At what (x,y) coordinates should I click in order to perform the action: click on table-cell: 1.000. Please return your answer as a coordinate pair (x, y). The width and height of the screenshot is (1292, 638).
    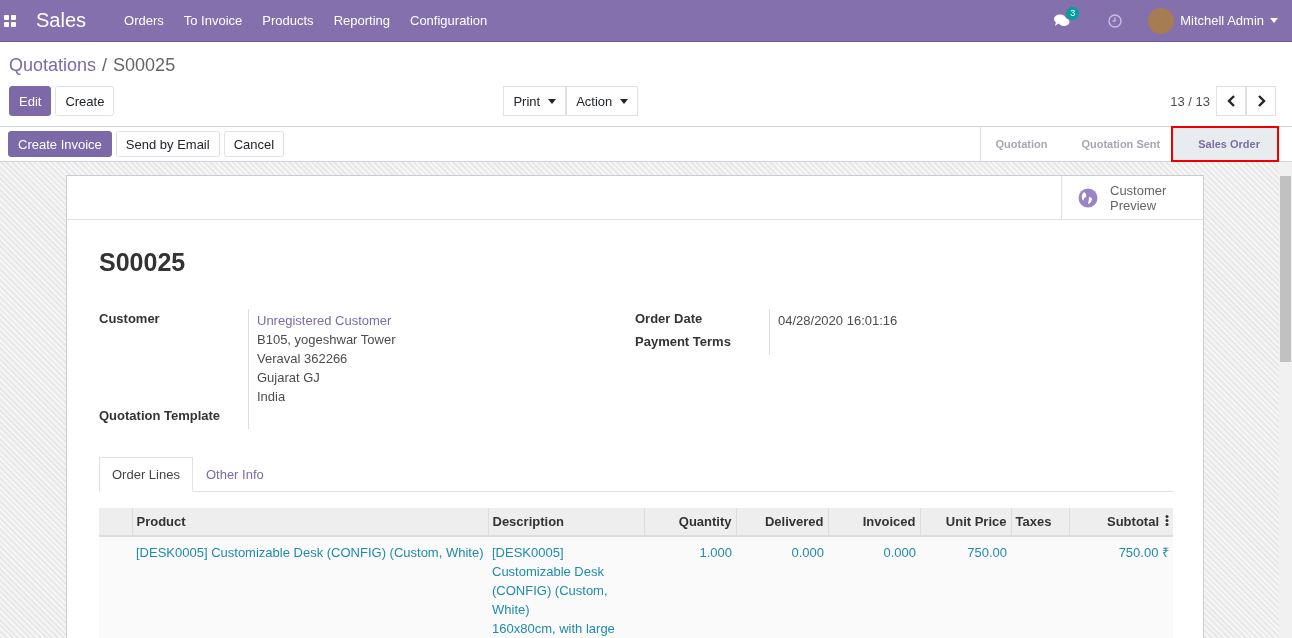
    Looking at the image, I should click on (690, 587).